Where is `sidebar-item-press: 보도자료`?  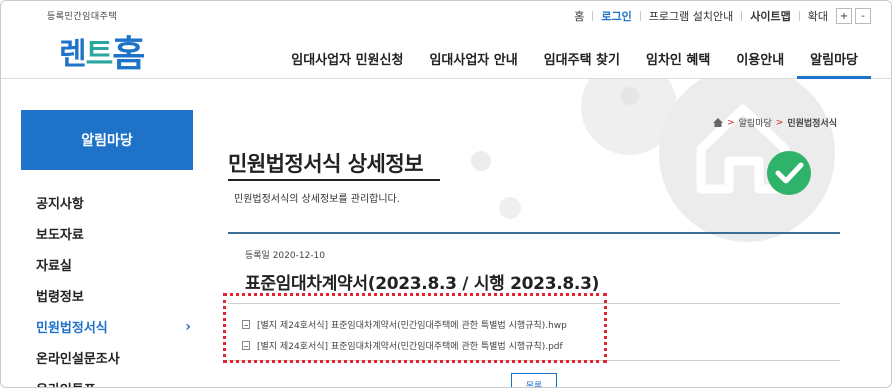
sidebar-item-press: 보도자료 is located at coordinates (107, 233).